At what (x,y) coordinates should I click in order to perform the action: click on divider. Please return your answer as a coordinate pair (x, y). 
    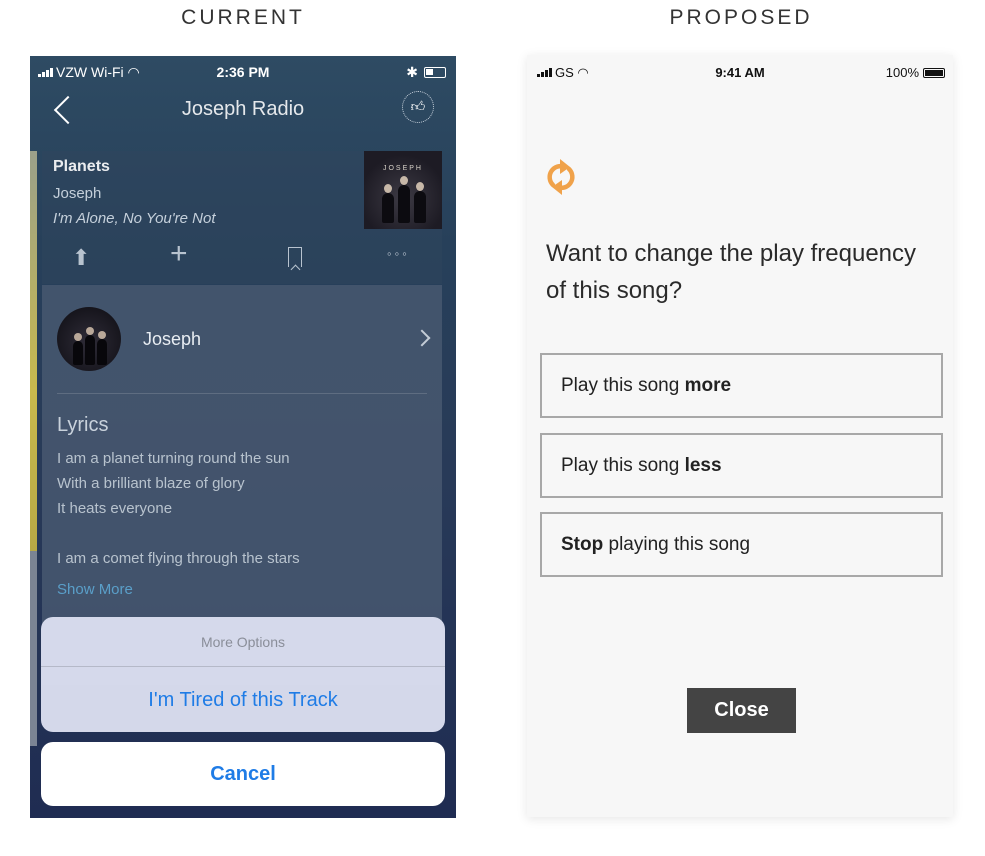
    Looking at the image, I should click on (242, 393).